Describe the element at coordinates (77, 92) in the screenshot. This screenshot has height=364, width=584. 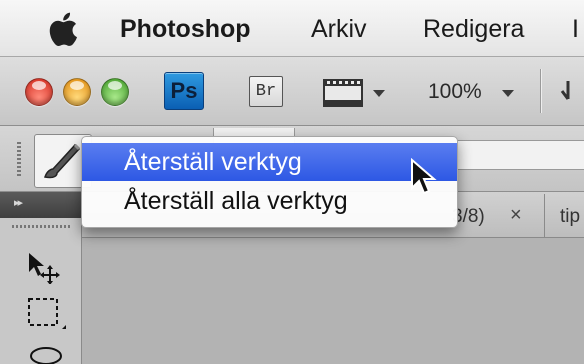
I see `minimize-window-button` at that location.